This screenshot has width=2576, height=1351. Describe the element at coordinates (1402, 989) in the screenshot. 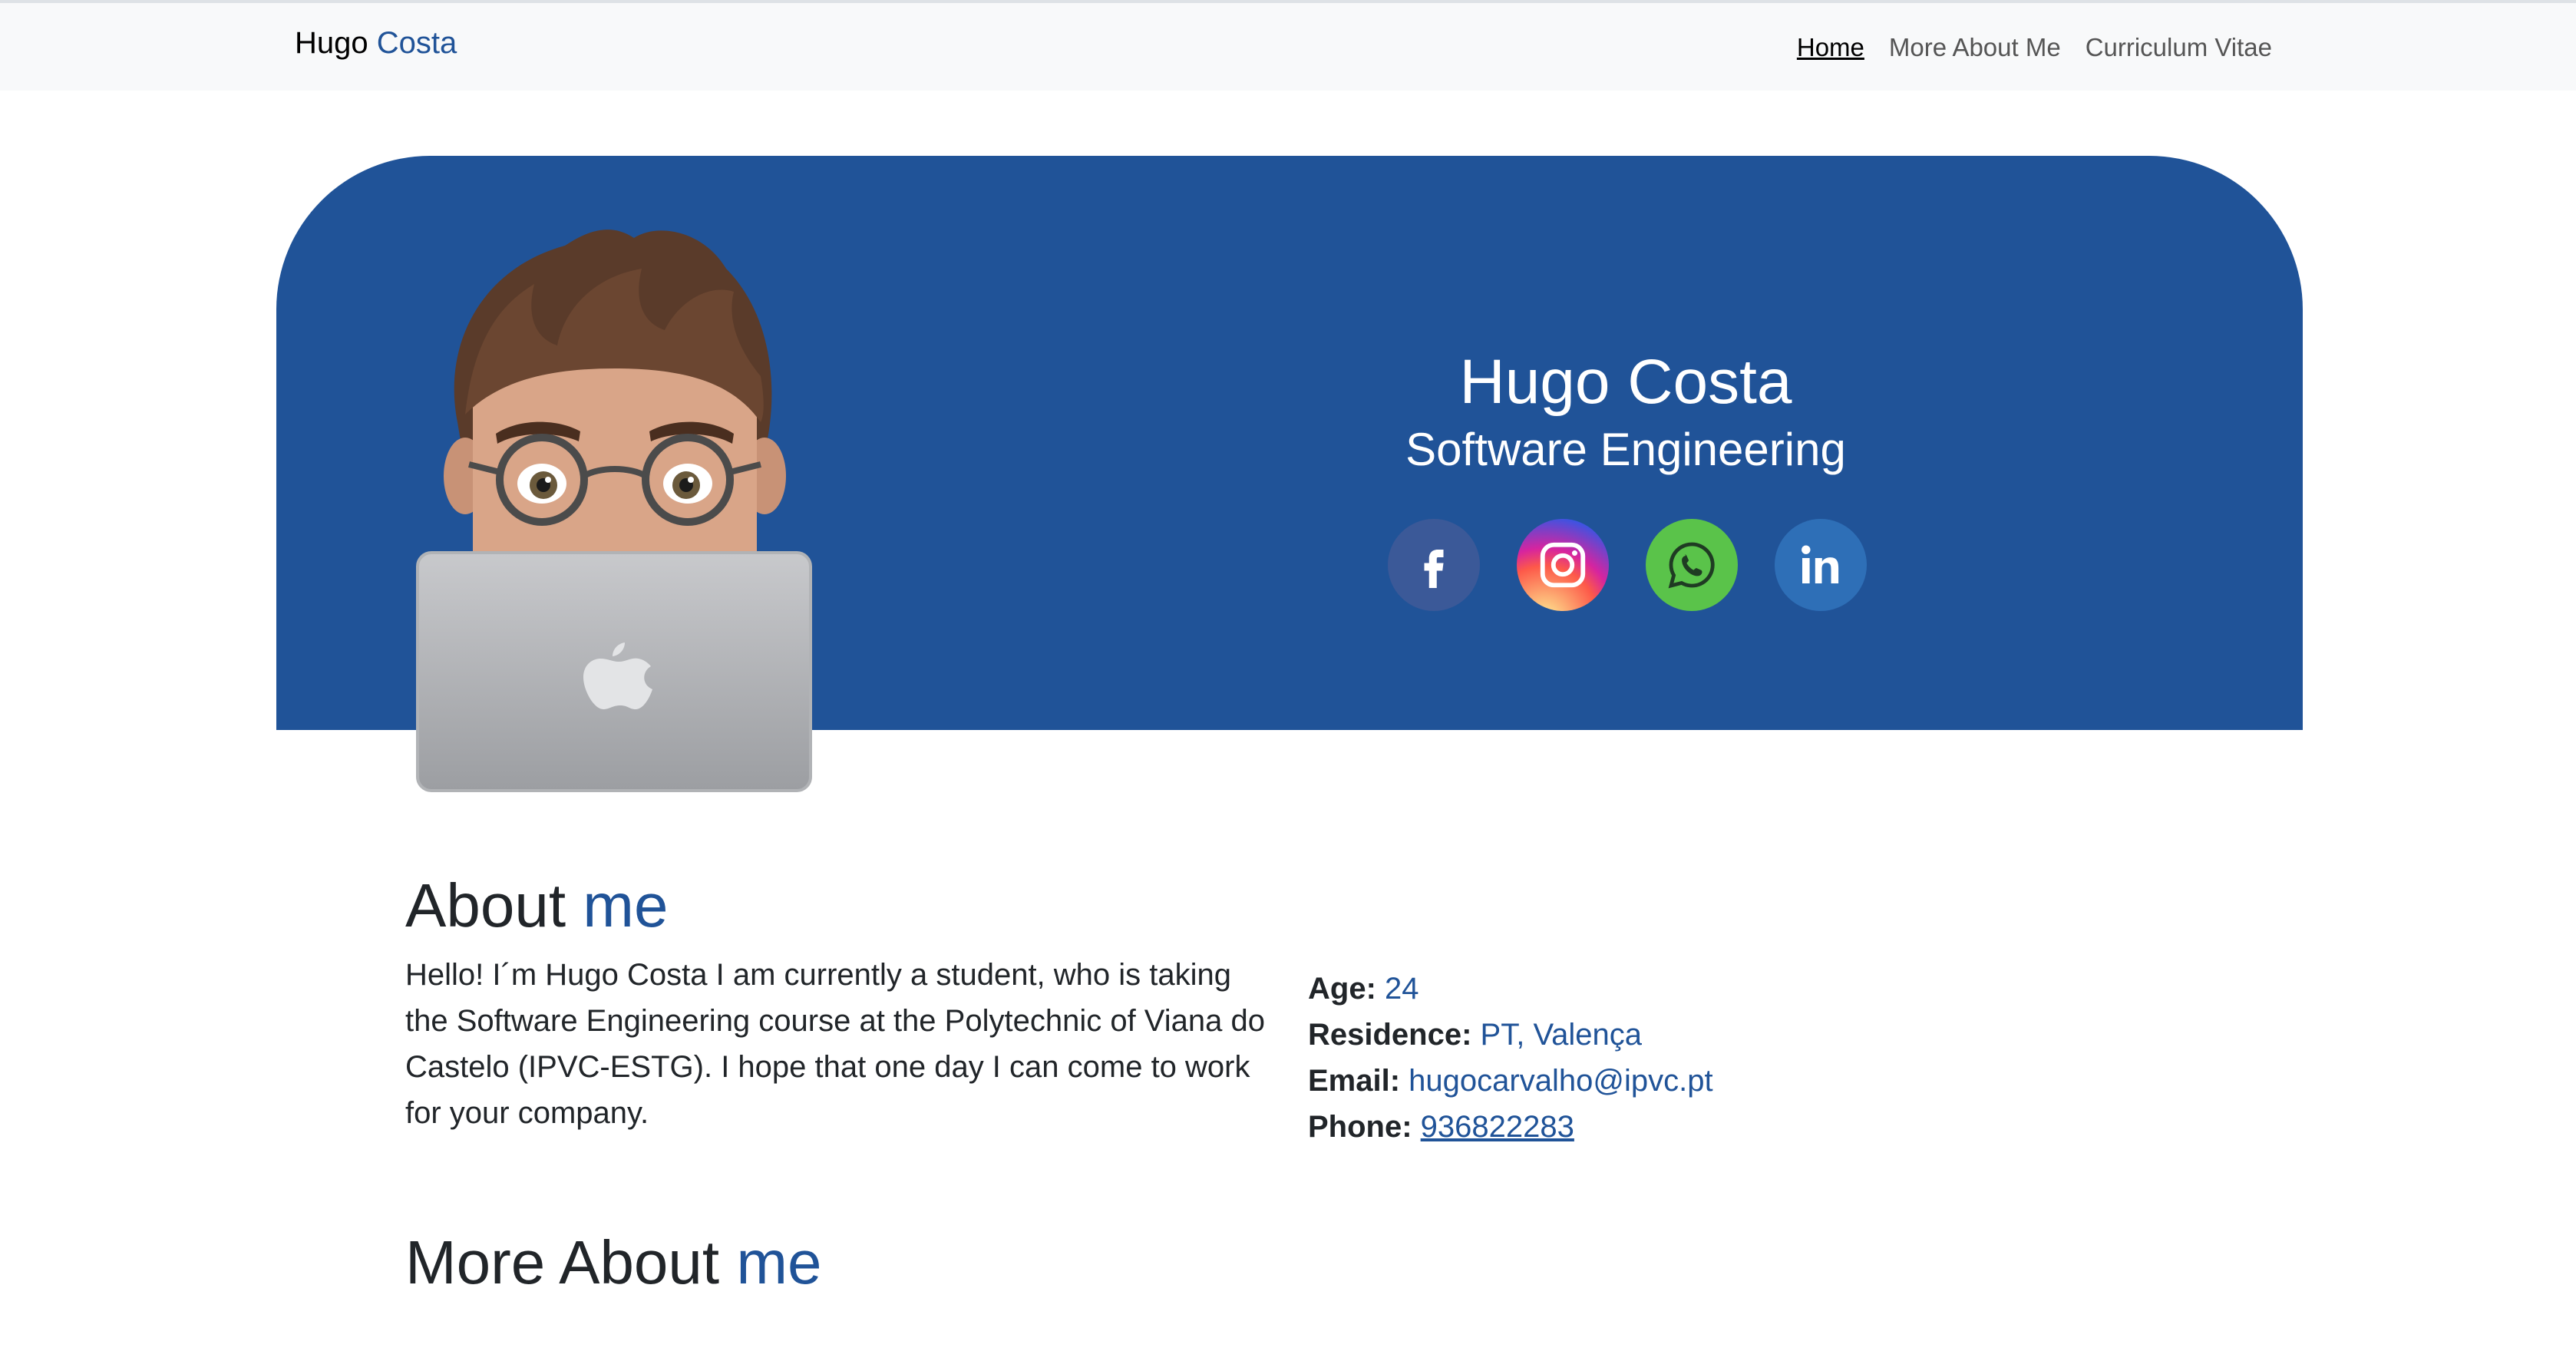

I see `age-value: 24` at that location.